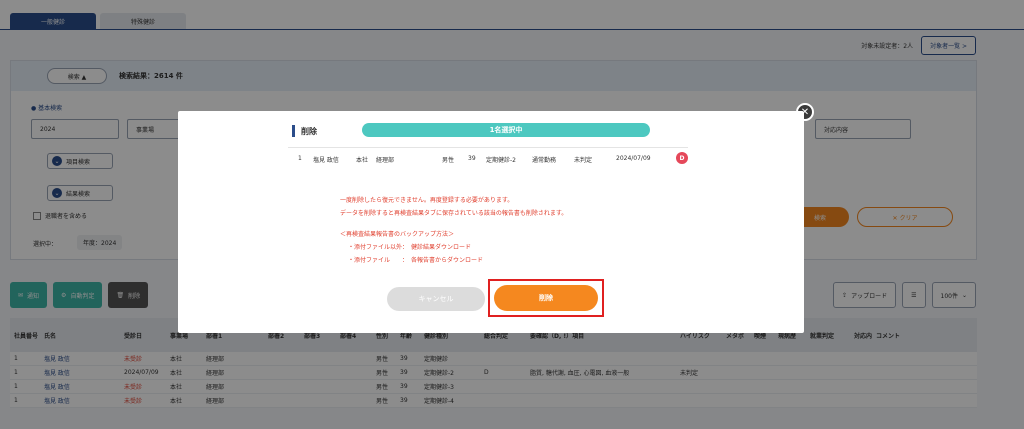 The height and width of the screenshot is (429, 1024). Describe the element at coordinates (472, 158) in the screenshot. I see `row-age: 39` at that location.